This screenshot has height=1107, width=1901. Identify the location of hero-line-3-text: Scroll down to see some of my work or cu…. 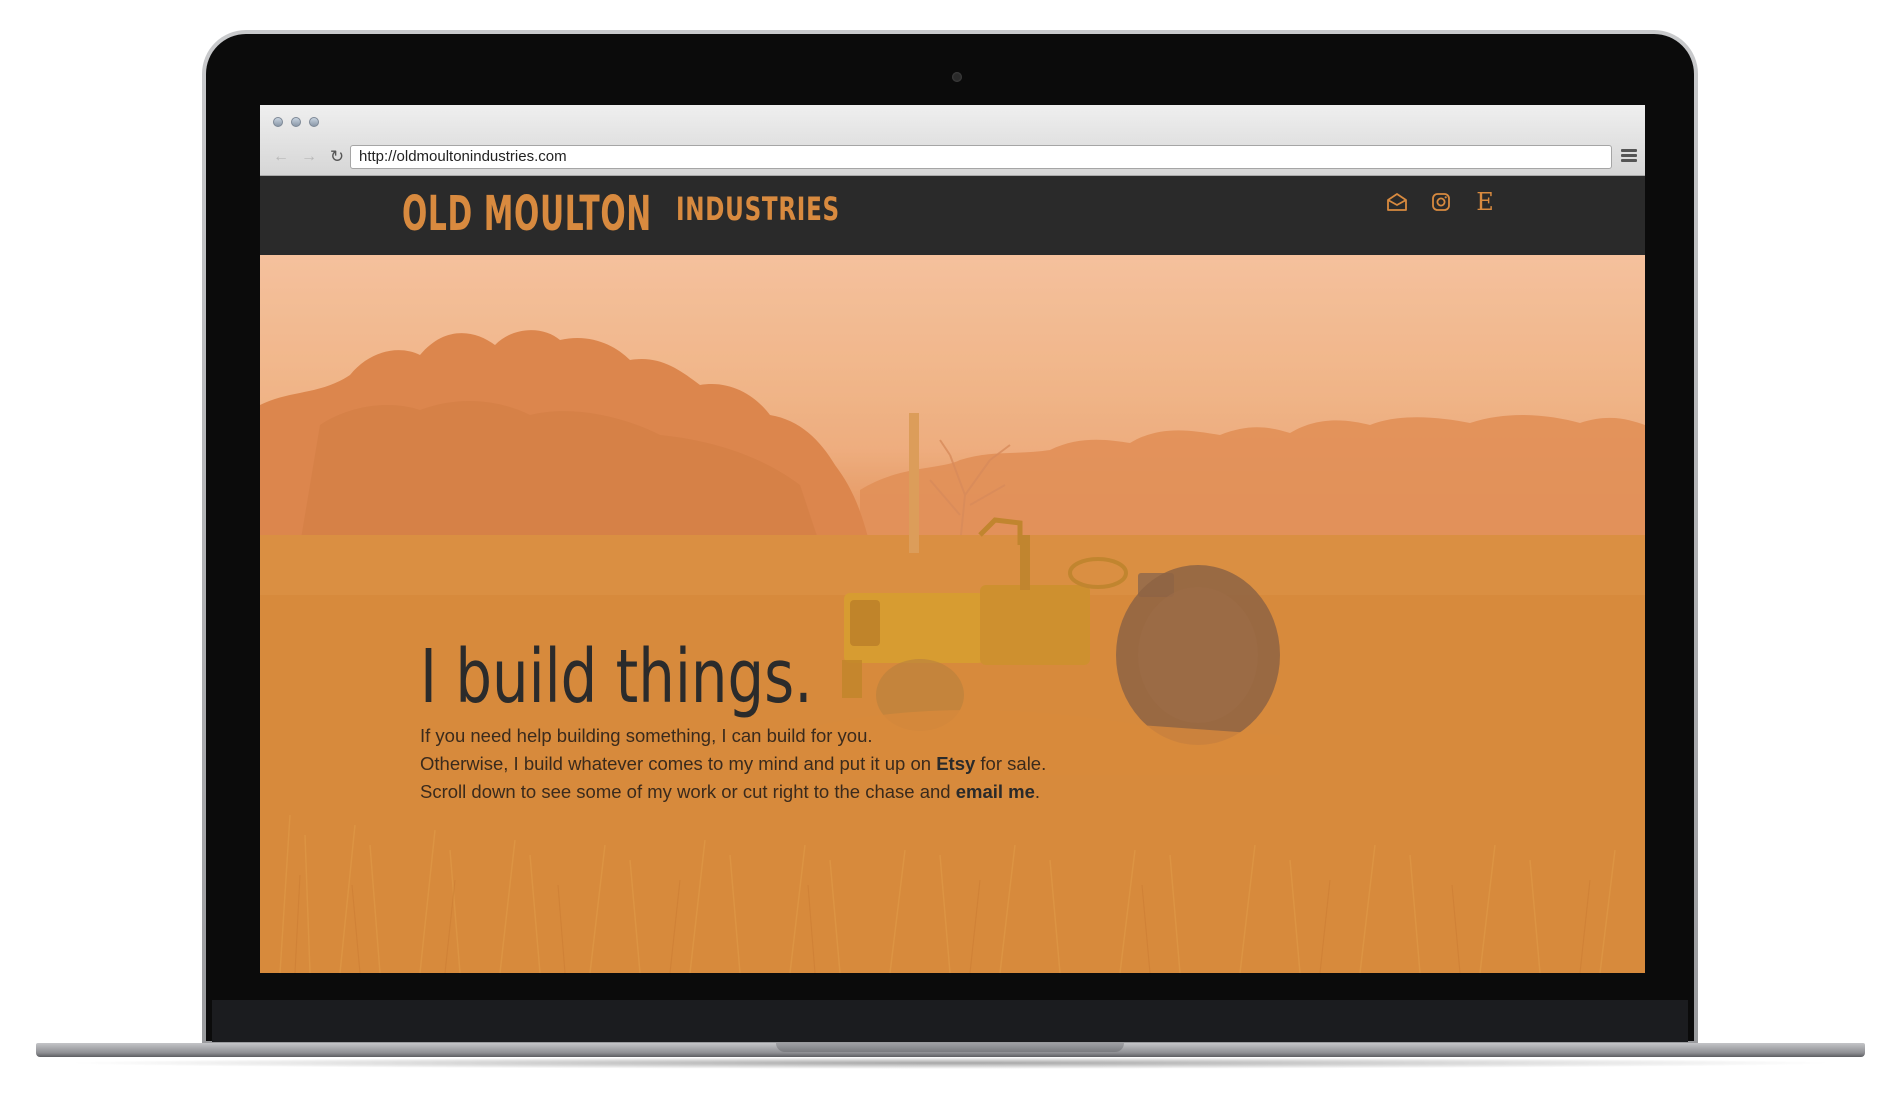
(688, 791).